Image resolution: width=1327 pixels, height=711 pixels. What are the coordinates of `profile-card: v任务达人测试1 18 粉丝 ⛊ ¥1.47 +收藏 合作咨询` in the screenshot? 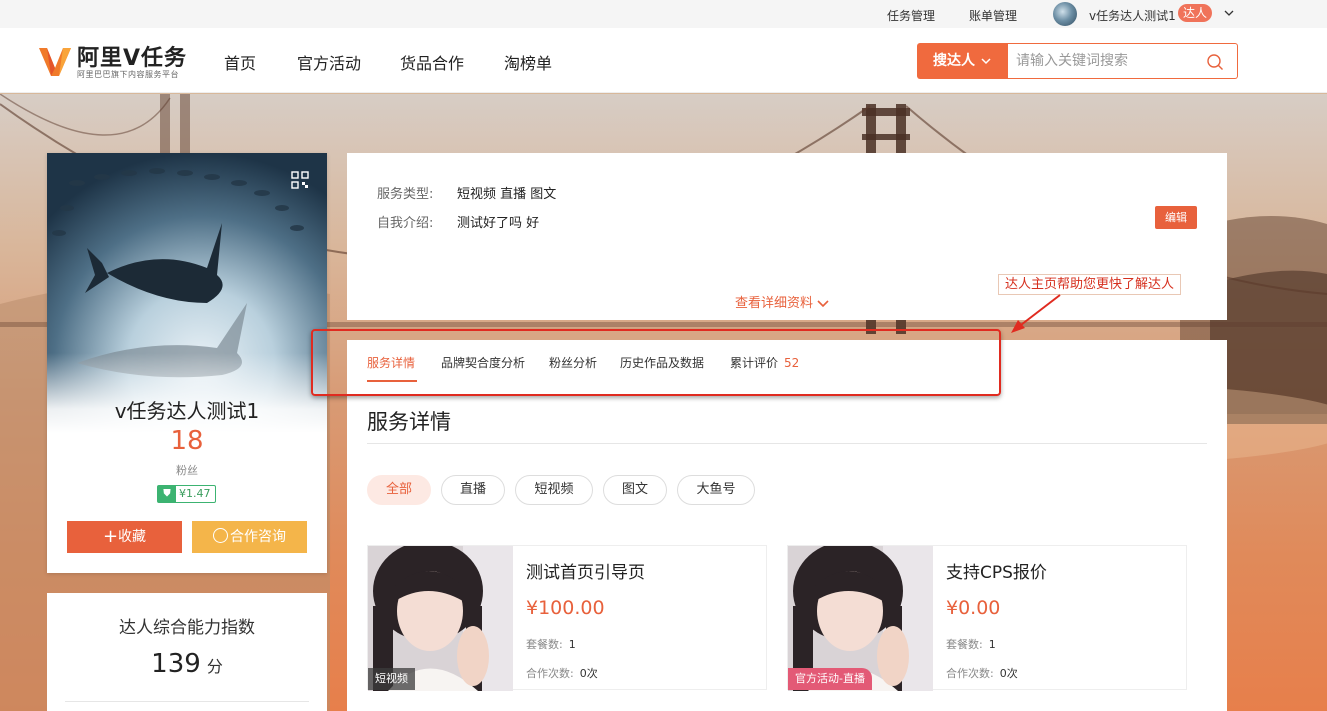 It's located at (187, 363).